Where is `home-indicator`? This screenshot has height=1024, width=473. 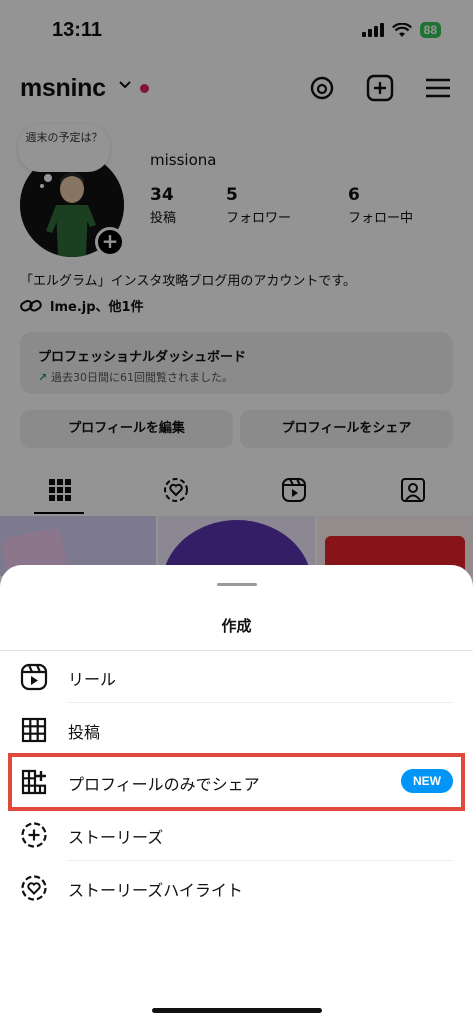 home-indicator is located at coordinates (237, 1010).